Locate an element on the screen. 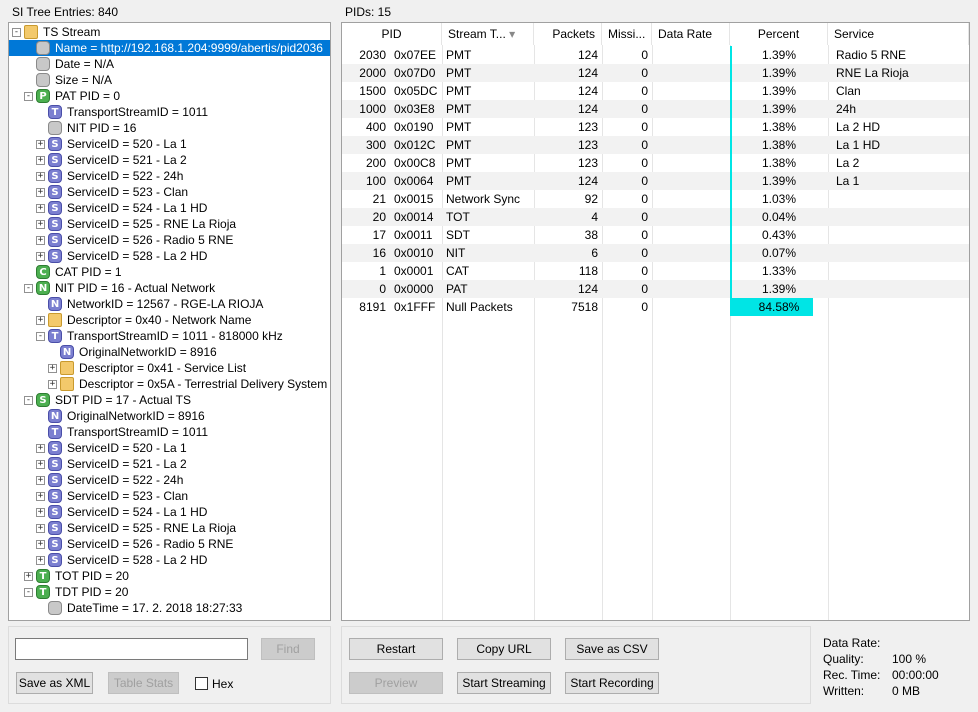  table-row: 20 0x0014 TOT 4 0 0.04% is located at coordinates (655, 217).